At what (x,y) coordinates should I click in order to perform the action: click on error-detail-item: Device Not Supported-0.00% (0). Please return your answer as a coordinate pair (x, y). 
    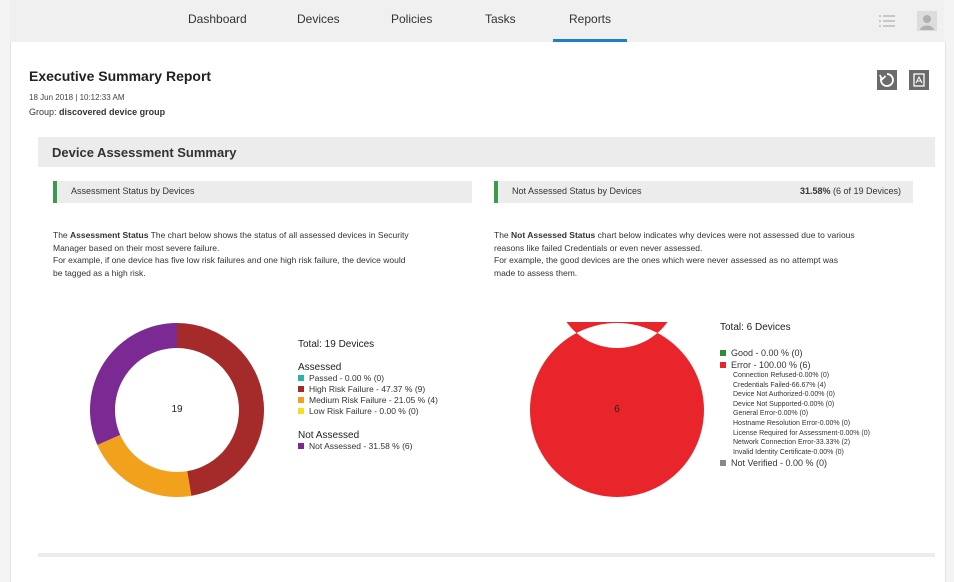
    Looking at the image, I should click on (795, 405).